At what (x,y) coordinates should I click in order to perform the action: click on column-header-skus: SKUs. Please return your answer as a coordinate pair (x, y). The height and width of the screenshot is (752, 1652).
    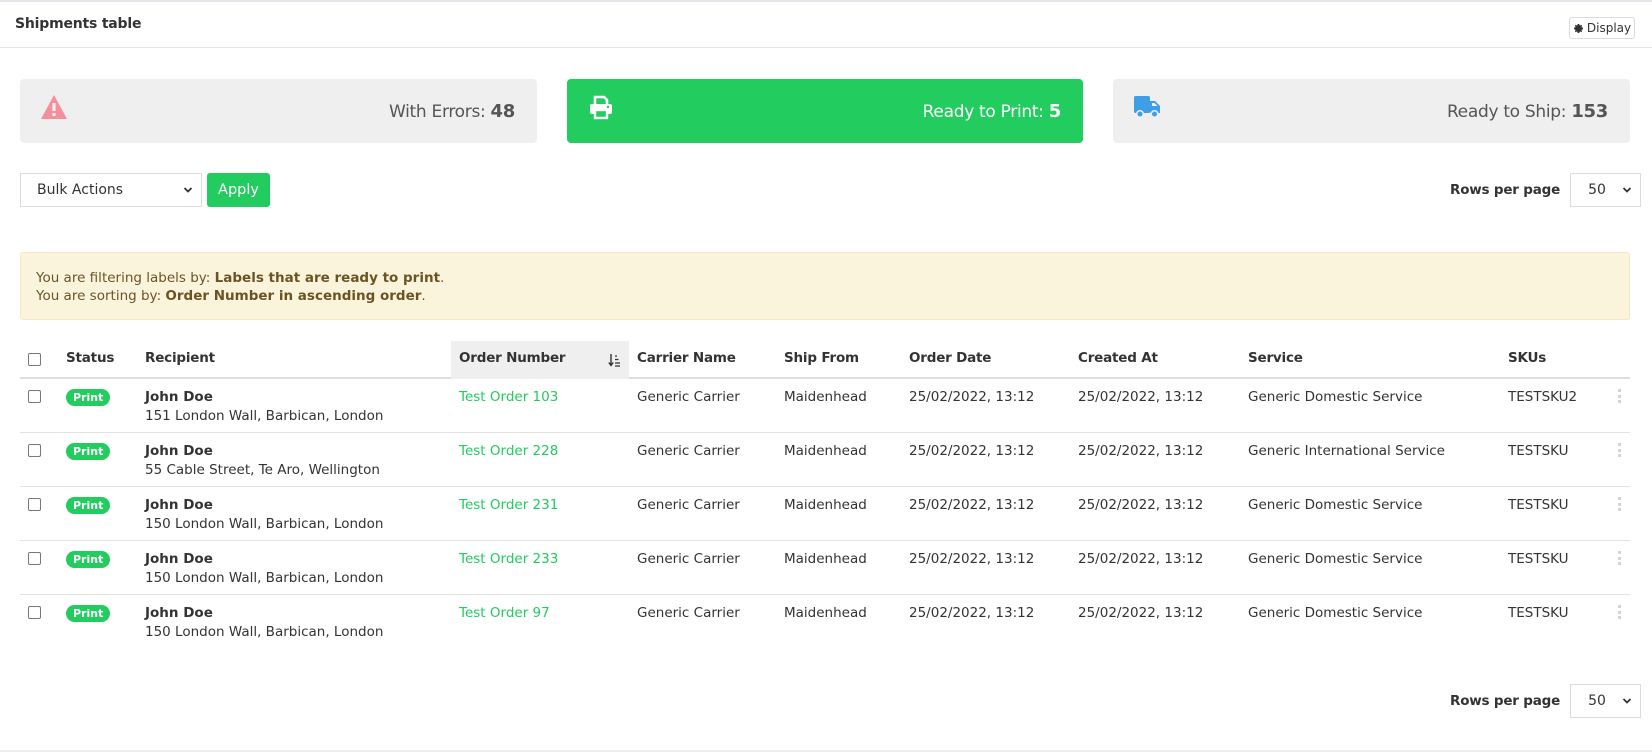
    Looking at the image, I should click on (1527, 360).